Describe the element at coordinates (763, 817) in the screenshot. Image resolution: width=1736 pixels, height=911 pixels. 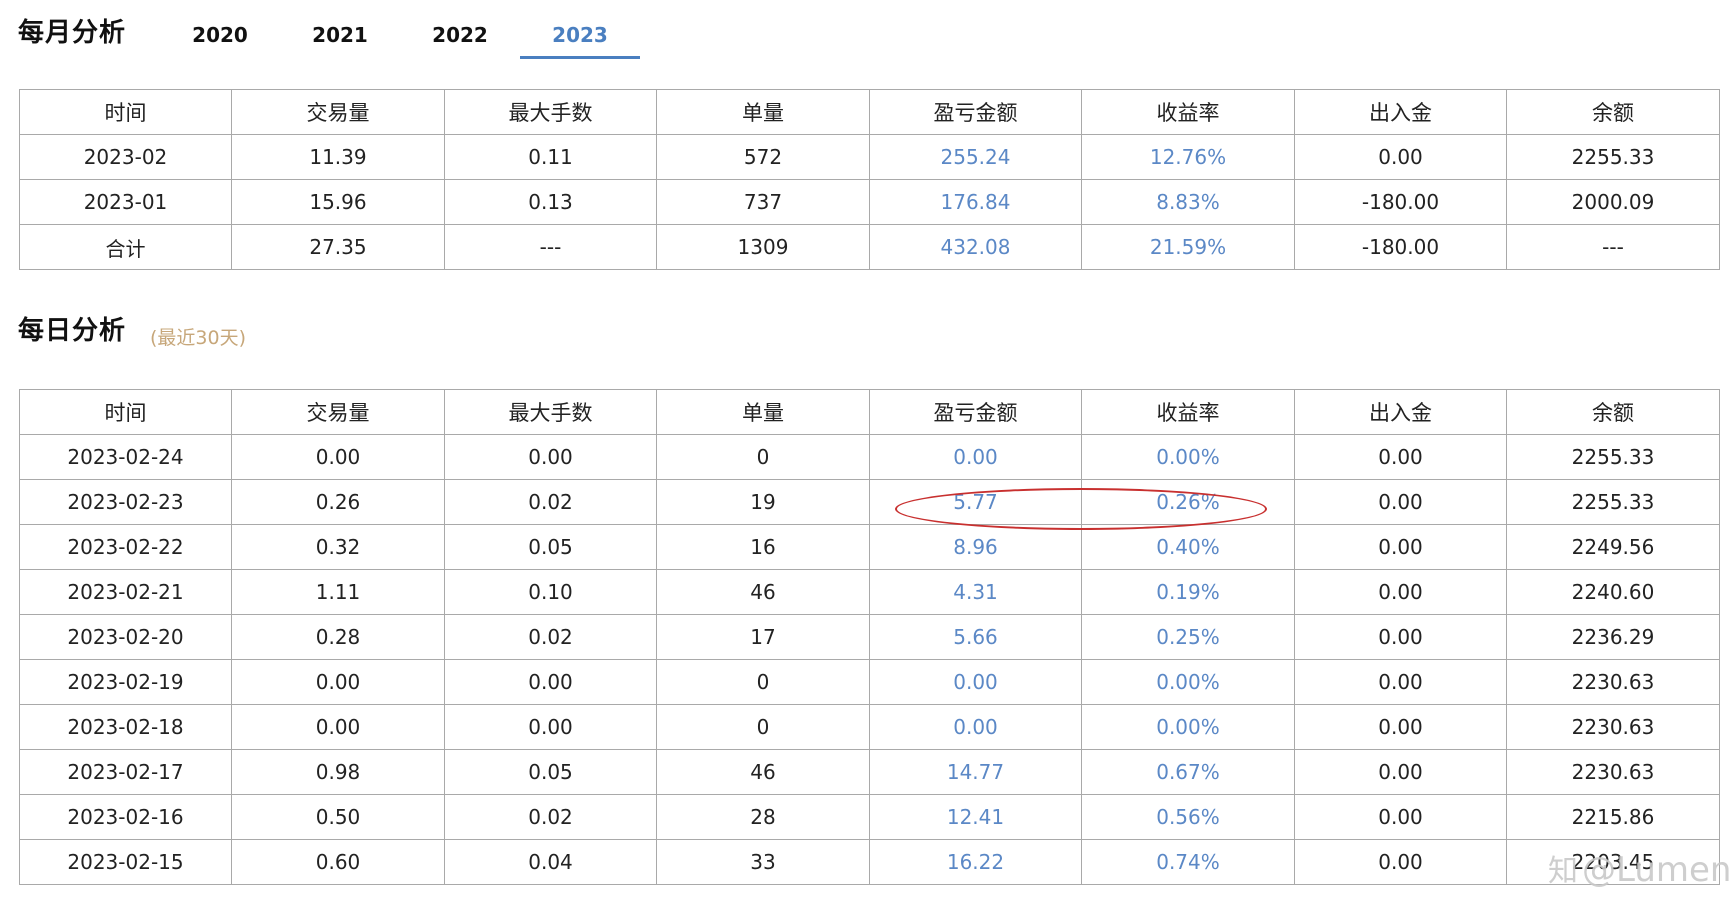
I see `cell-orders: 28` at that location.